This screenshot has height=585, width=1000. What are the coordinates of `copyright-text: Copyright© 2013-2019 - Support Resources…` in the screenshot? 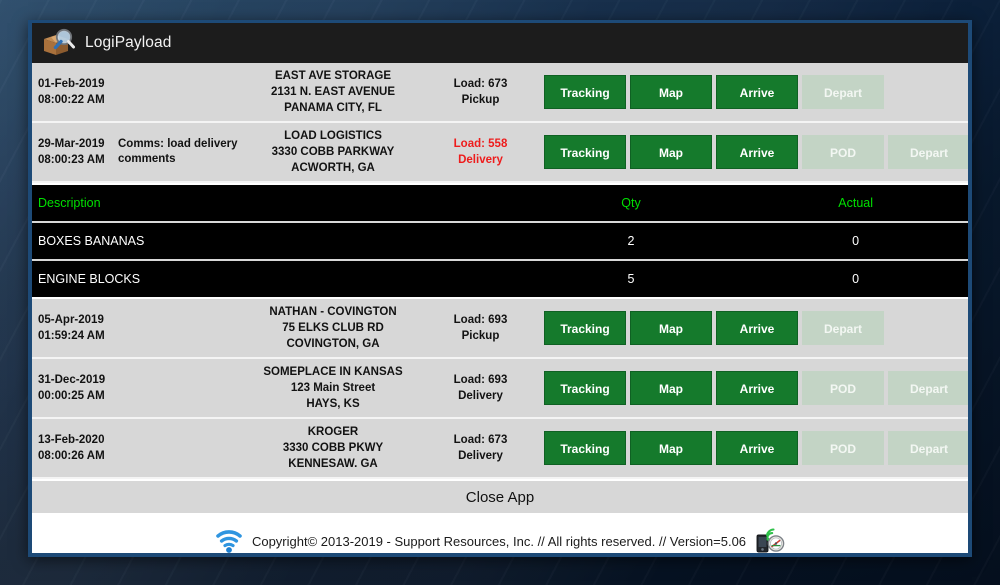 It's located at (499, 541).